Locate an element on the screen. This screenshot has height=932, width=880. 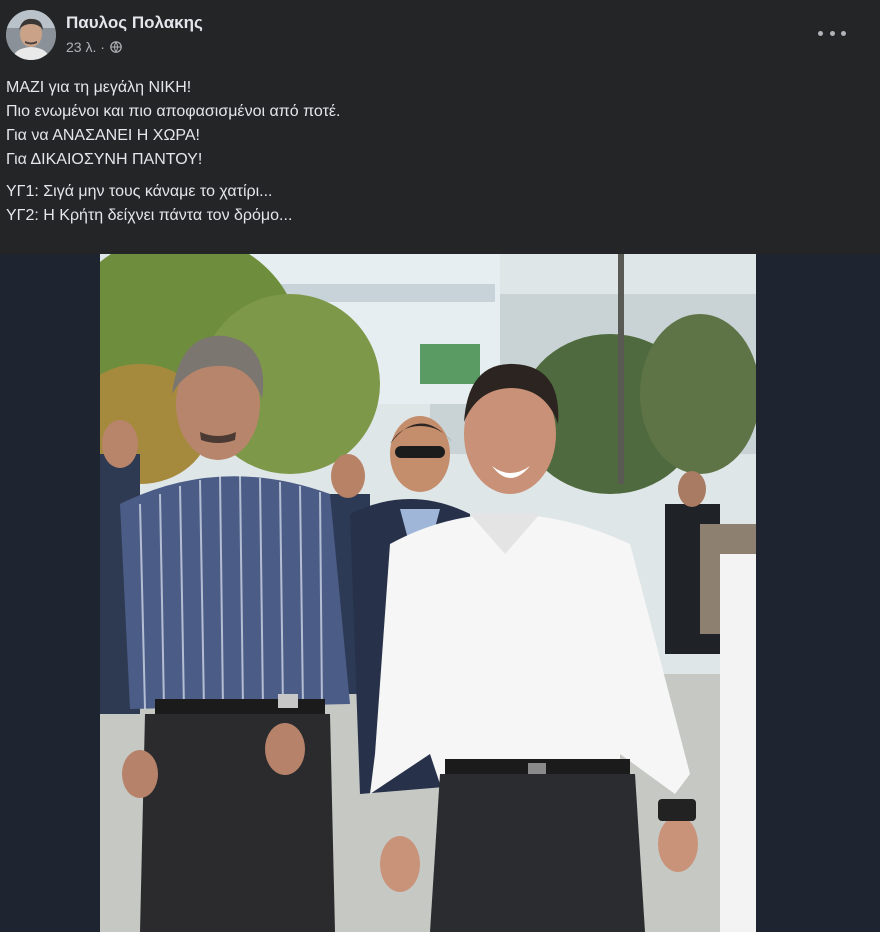
more-options-button is located at coordinates (832, 33).